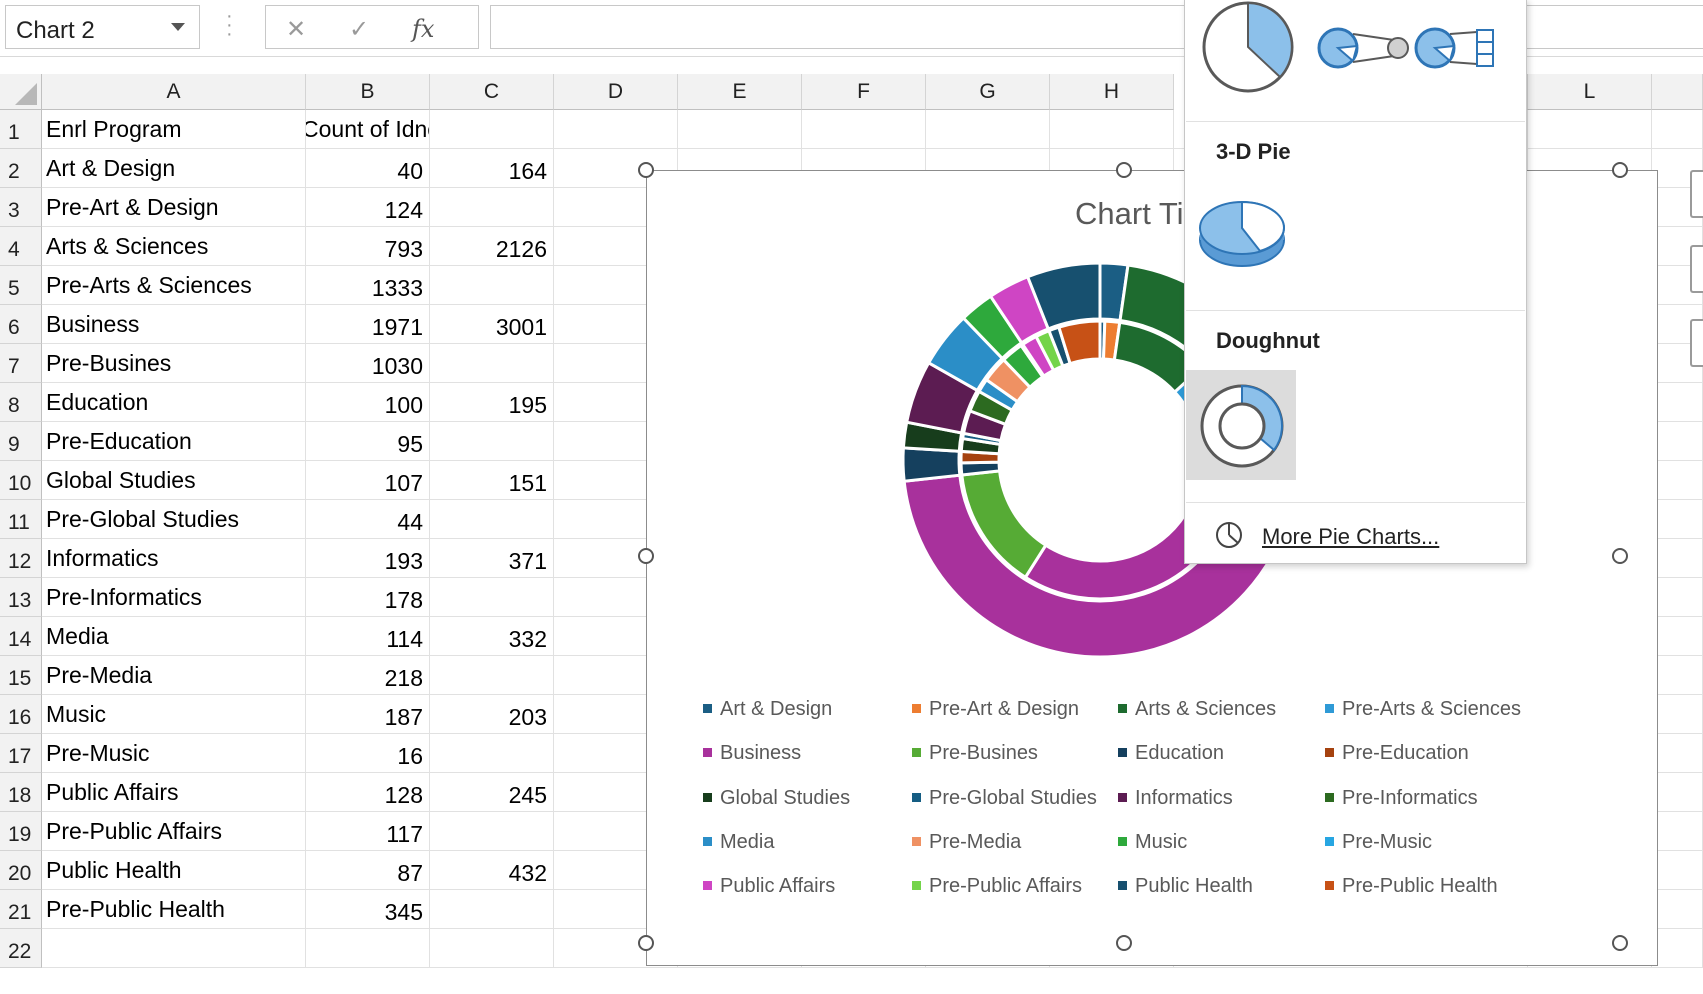  I want to click on cell-a15: Pre-Media, so click(174, 675).